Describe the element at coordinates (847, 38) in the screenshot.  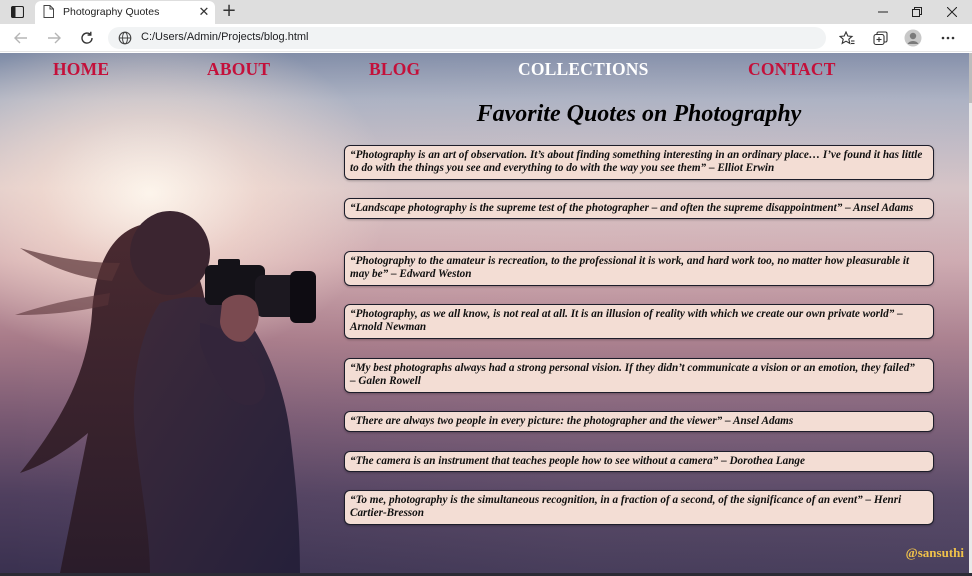
I see `favorites-star-icon` at that location.